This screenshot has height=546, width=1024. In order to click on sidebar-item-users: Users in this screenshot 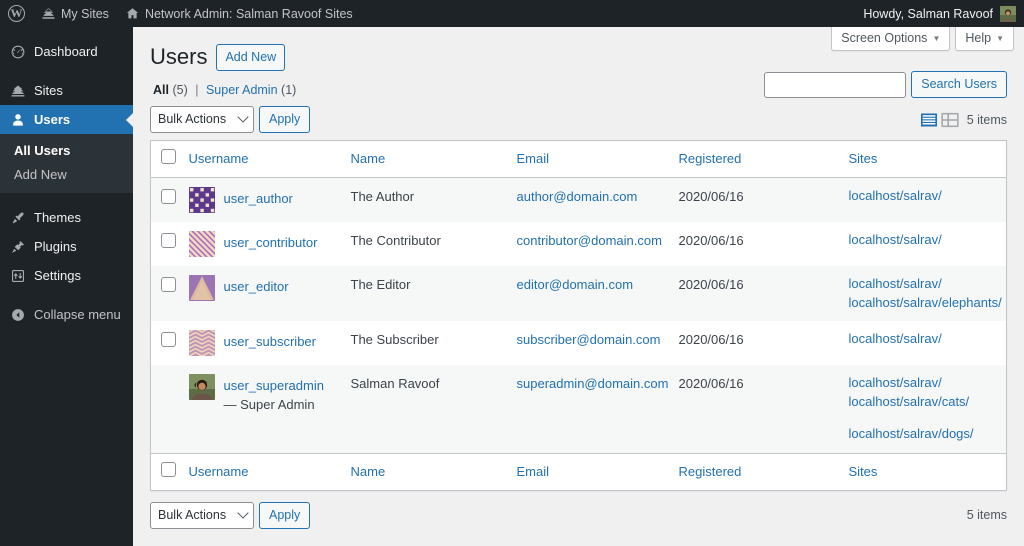, I will do `click(67, 119)`.